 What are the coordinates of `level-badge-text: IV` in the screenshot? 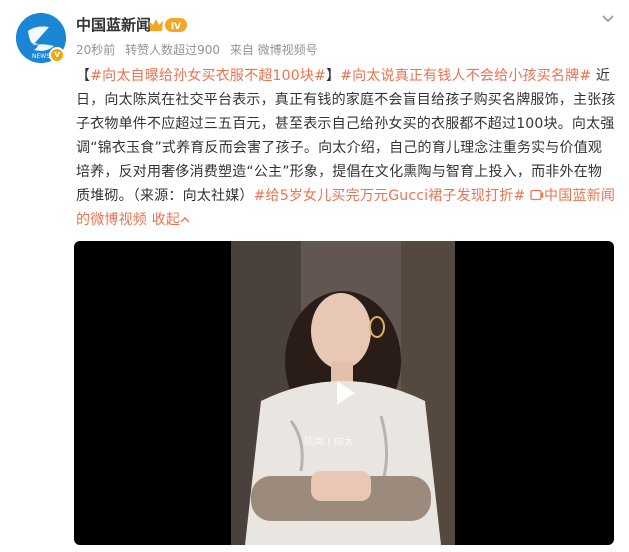 It's located at (176, 27).